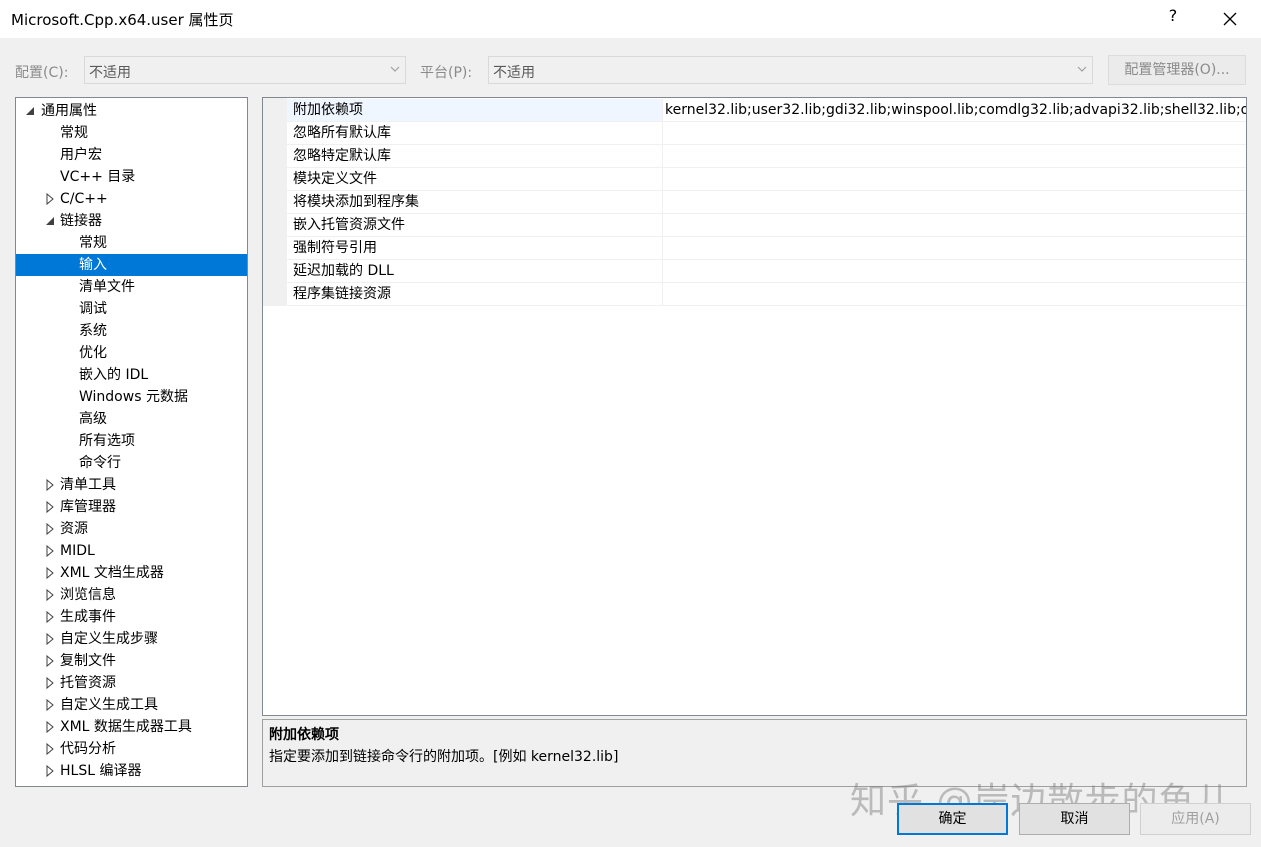 The width and height of the screenshot is (1261, 847). What do you see at coordinates (131, 573) in the screenshot?
I see `tree-item-xml-doc-generator: XML 文档生成器` at bounding box center [131, 573].